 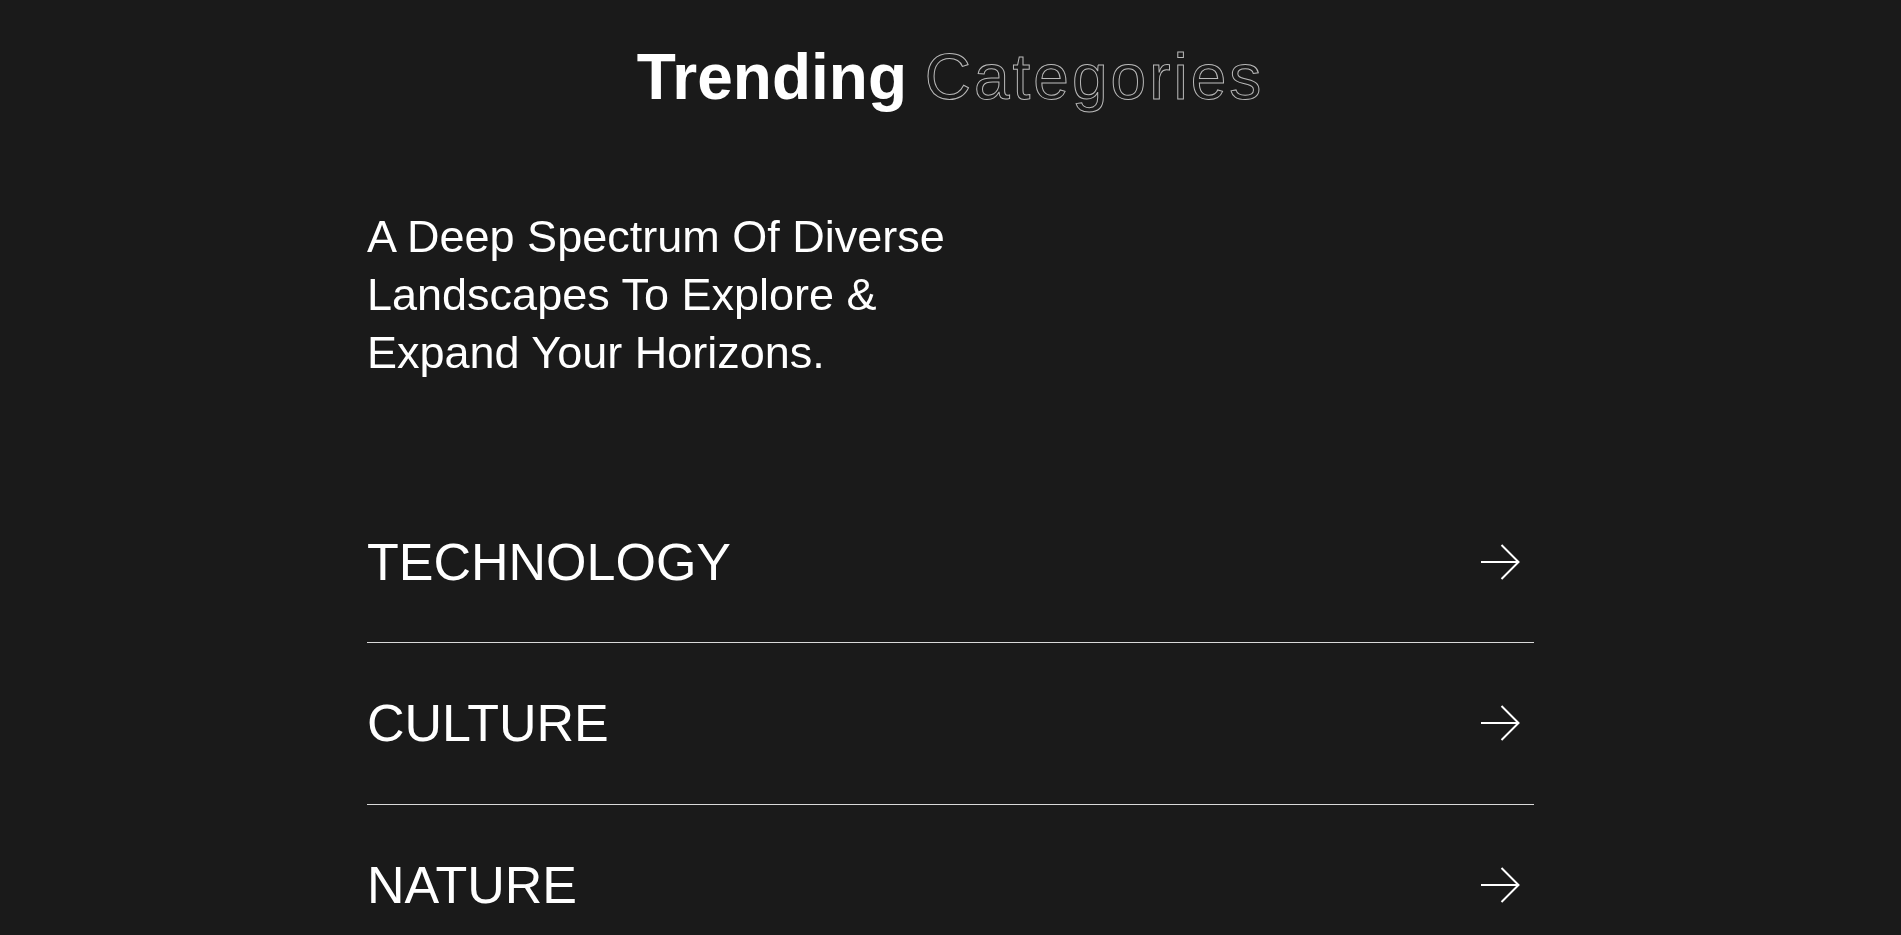 What do you see at coordinates (950, 884) in the screenshot?
I see `category-link: NATURE` at bounding box center [950, 884].